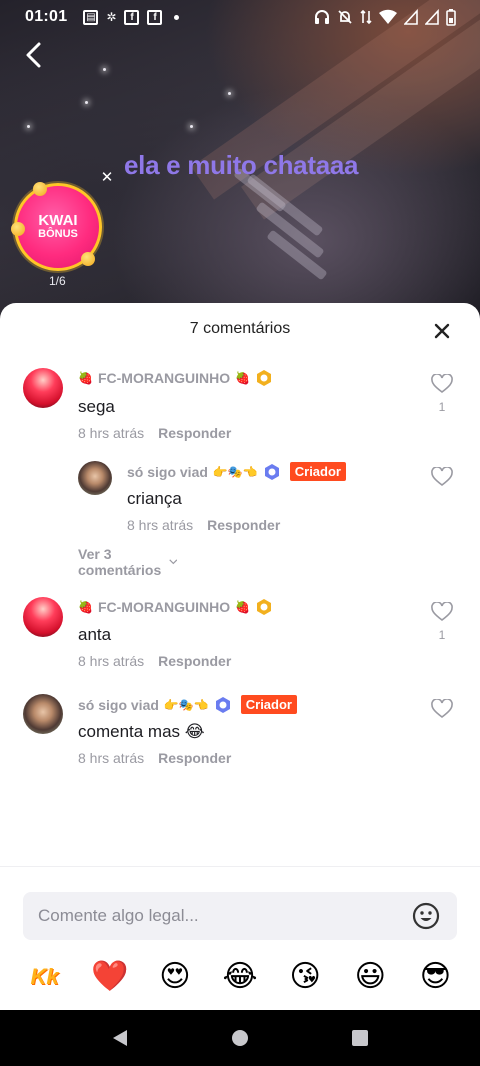 The image size is (480, 1066). What do you see at coordinates (172, 562) in the screenshot?
I see `chevron-down-icon` at bounding box center [172, 562].